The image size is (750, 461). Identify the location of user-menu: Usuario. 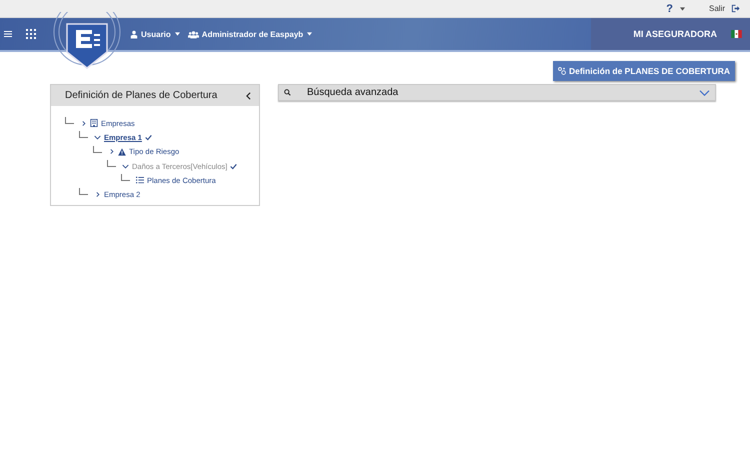
(155, 34).